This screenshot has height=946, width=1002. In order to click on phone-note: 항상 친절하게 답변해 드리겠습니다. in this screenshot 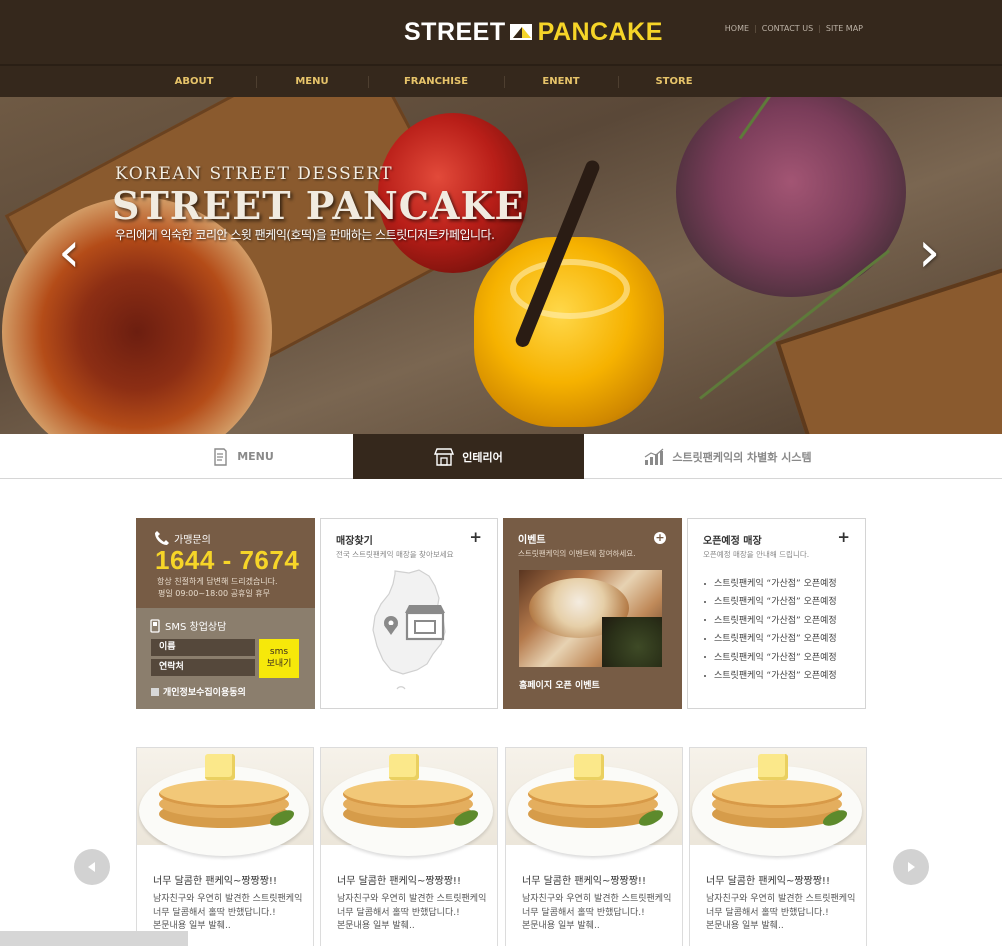, I will do `click(217, 581)`.